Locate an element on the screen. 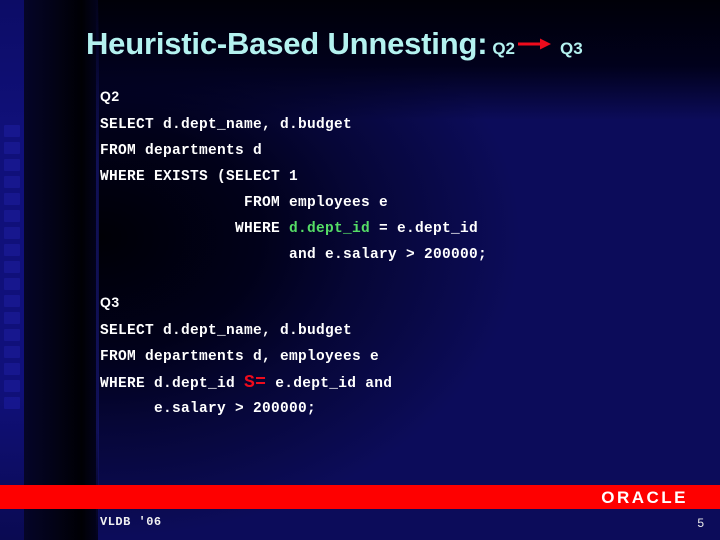  code-line: FROM departments d is located at coordinates (293, 151).